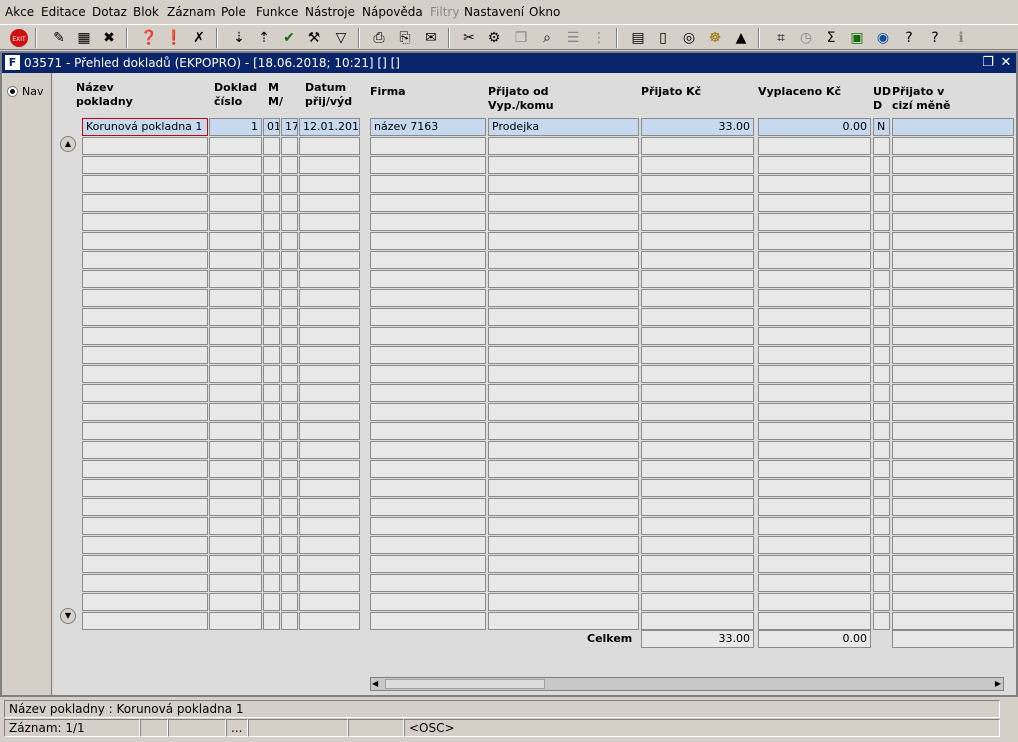 This screenshot has width=1018, height=742. Describe the element at coordinates (59, 38) in the screenshot. I see `edit-record-icon: ✎` at that location.